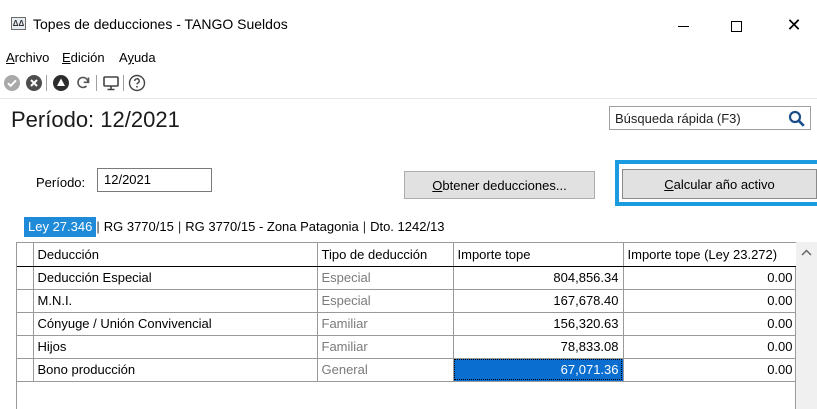 The height and width of the screenshot is (409, 817). Describe the element at coordinates (175, 370) in the screenshot. I see `cell-deduccion: Bono producción` at that location.